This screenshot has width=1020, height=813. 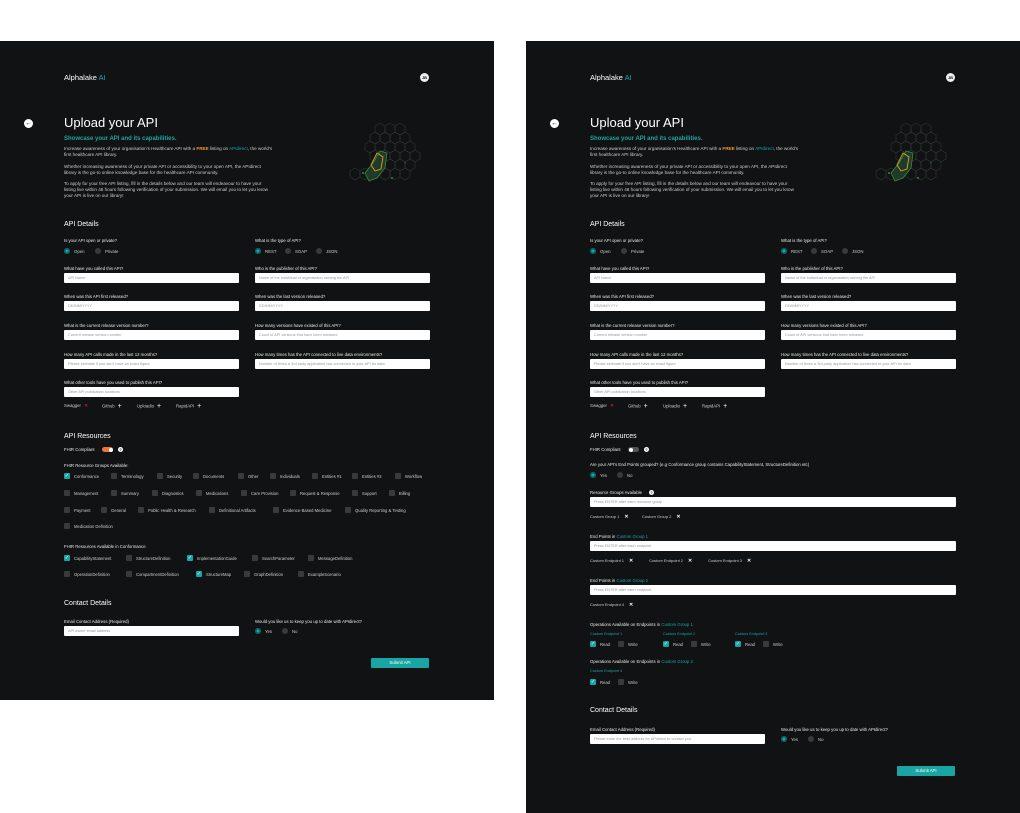 I want to click on group-checkbox: Entities #2, so click(x=367, y=476).